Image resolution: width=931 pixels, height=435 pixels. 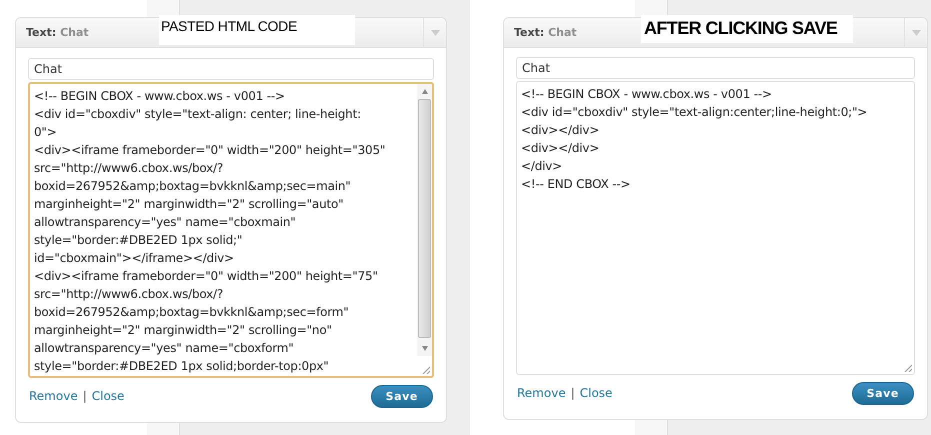 I want to click on scrollbar, so click(x=424, y=220).